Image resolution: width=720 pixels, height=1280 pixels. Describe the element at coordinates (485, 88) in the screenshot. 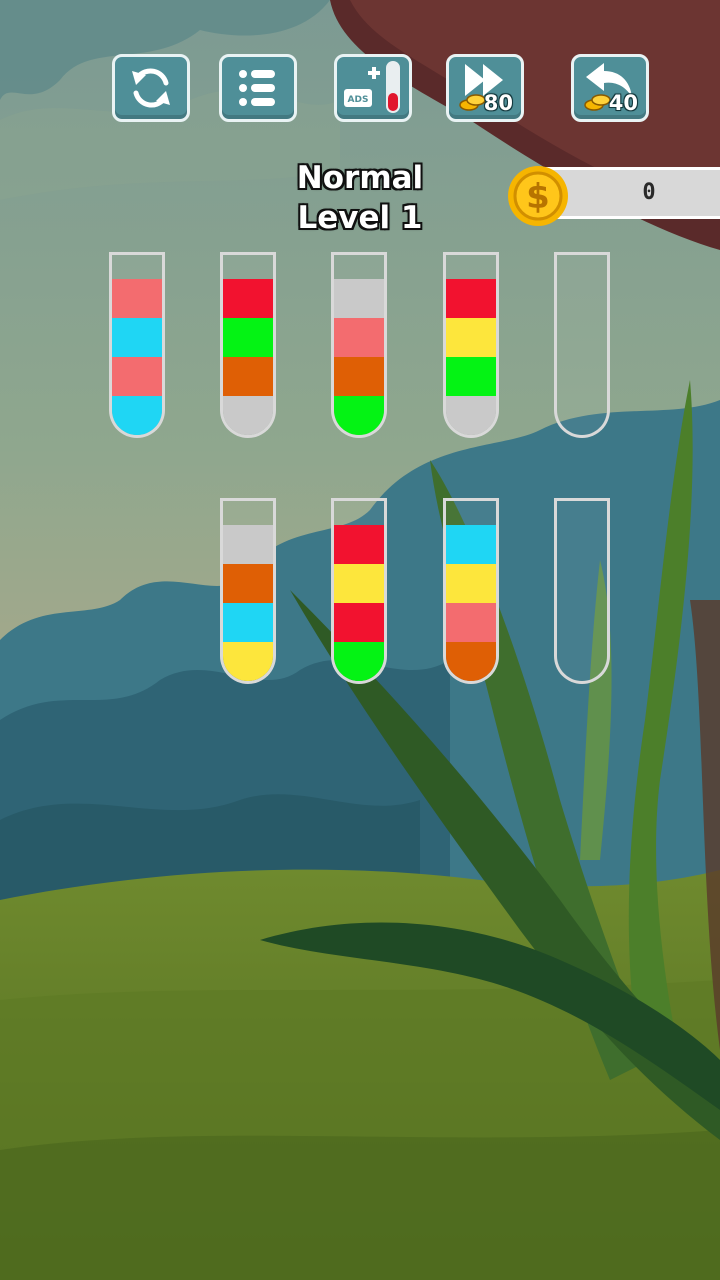

I see `skip-level-button: 80` at that location.